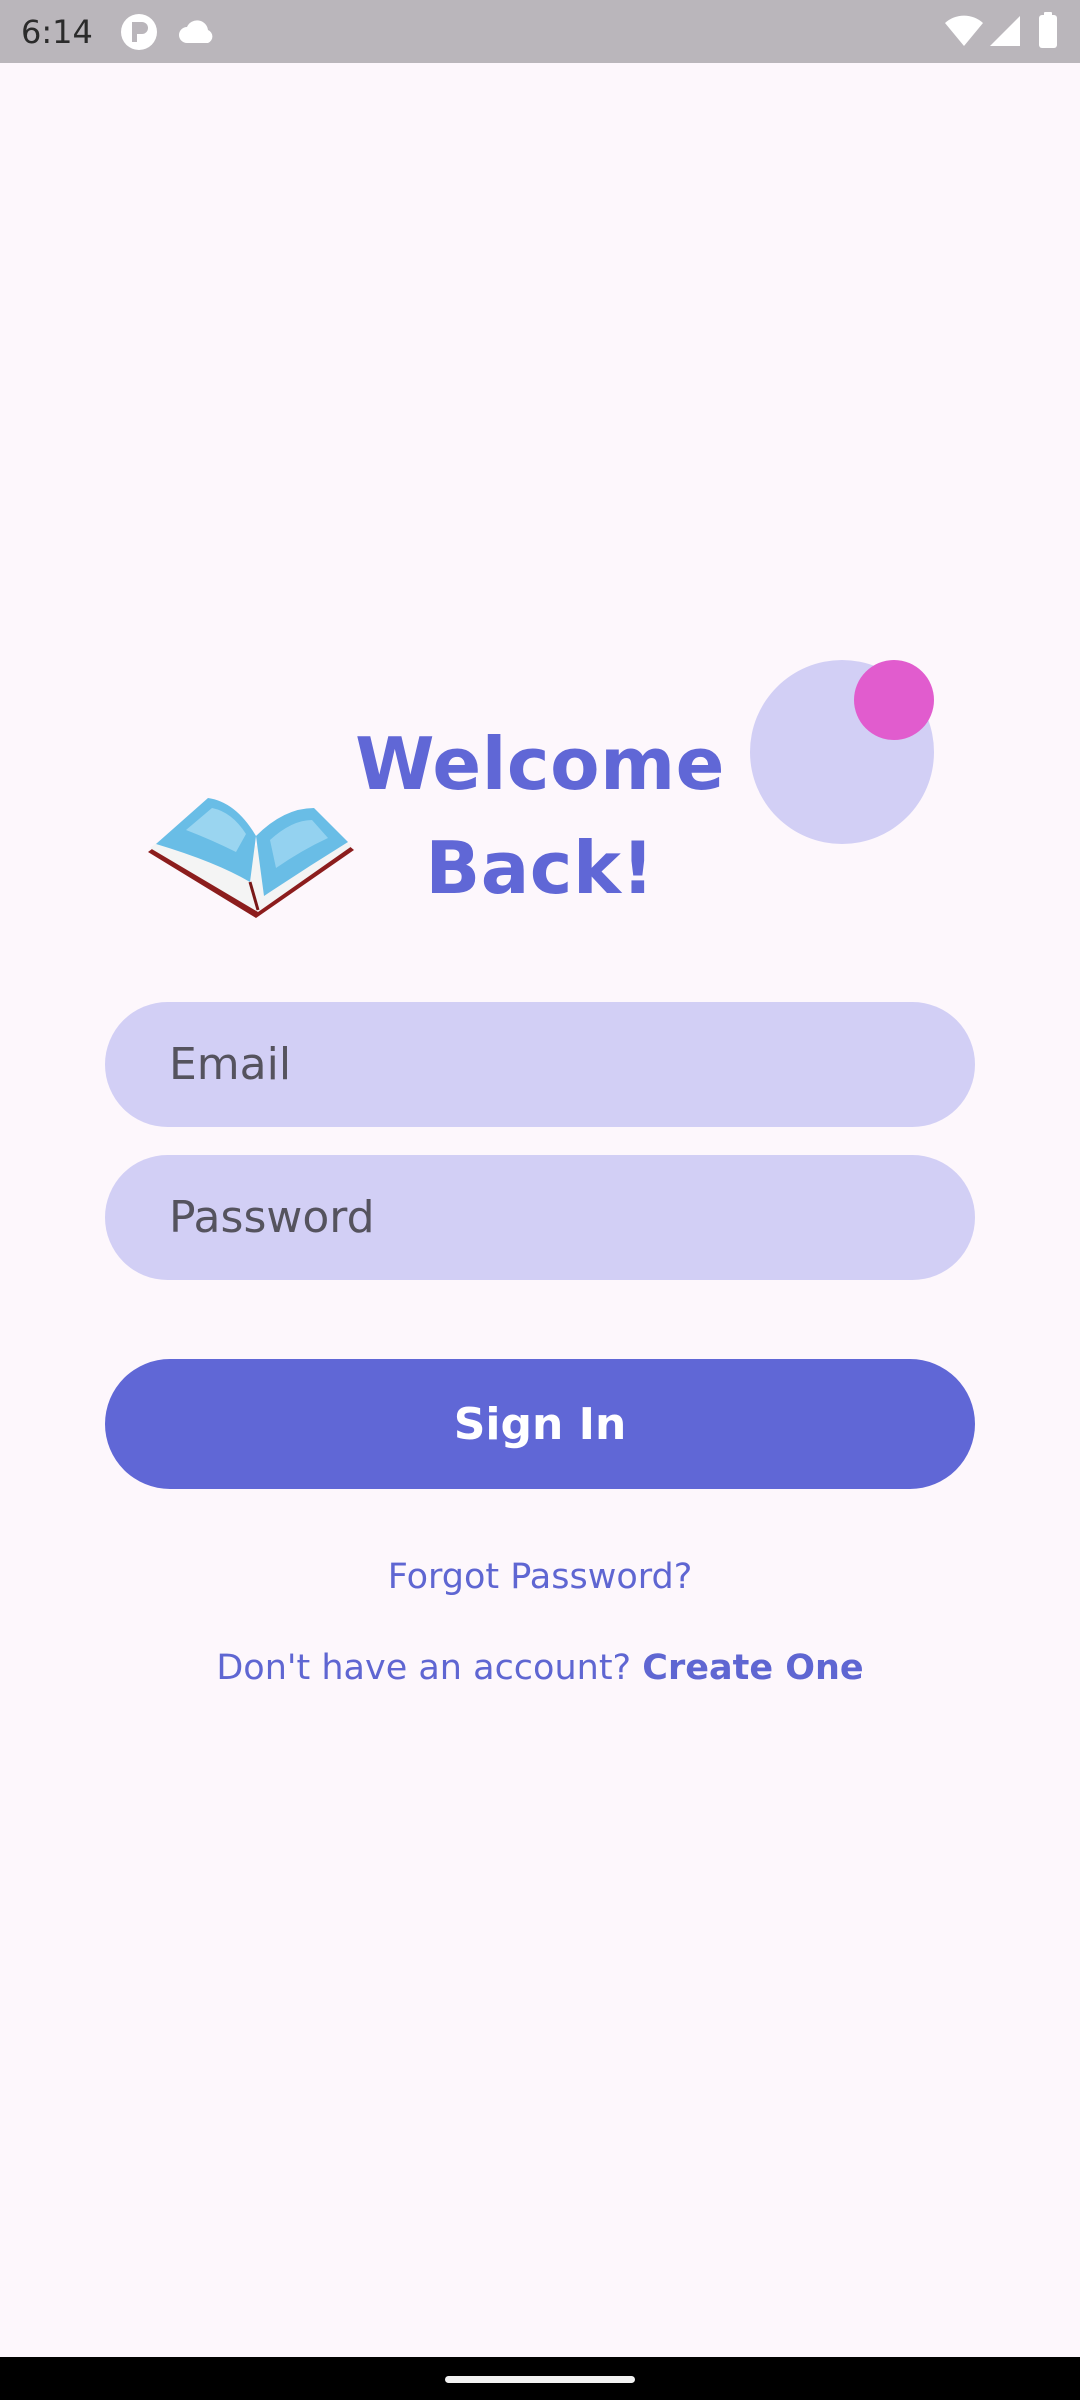  Describe the element at coordinates (540, 816) in the screenshot. I see `page-title: Welcome Back!` at that location.